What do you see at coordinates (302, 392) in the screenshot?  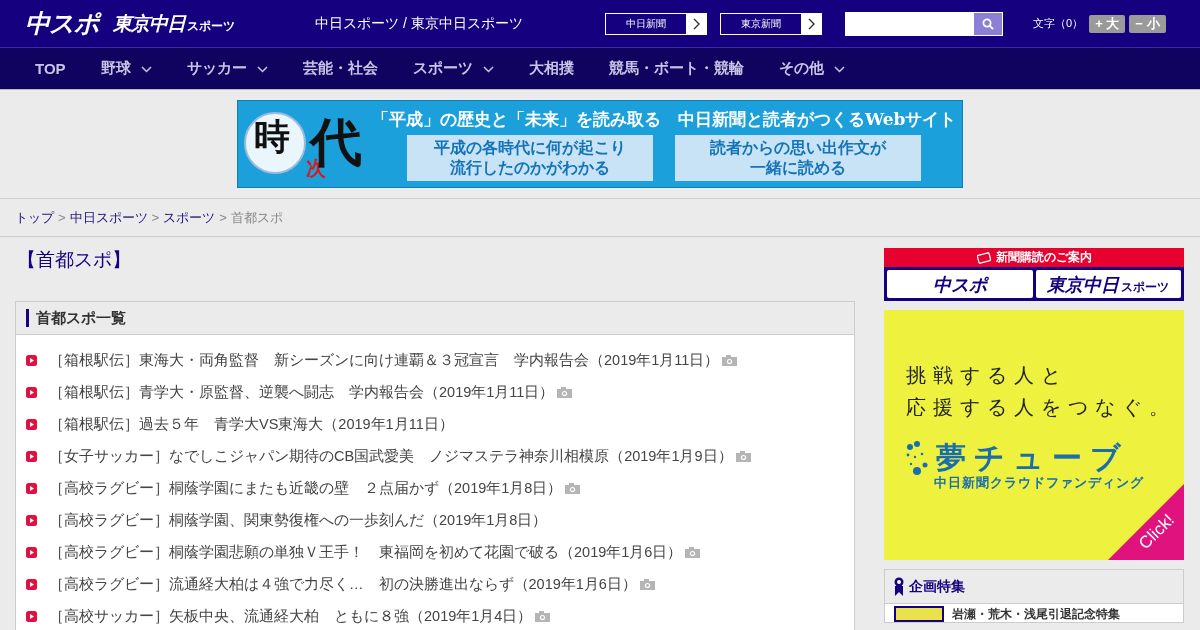 I see `article-link: ［箱根駅伝］青学大・原監督、逆襲へ闘志 学内報告会（2019年1月11日）` at bounding box center [302, 392].